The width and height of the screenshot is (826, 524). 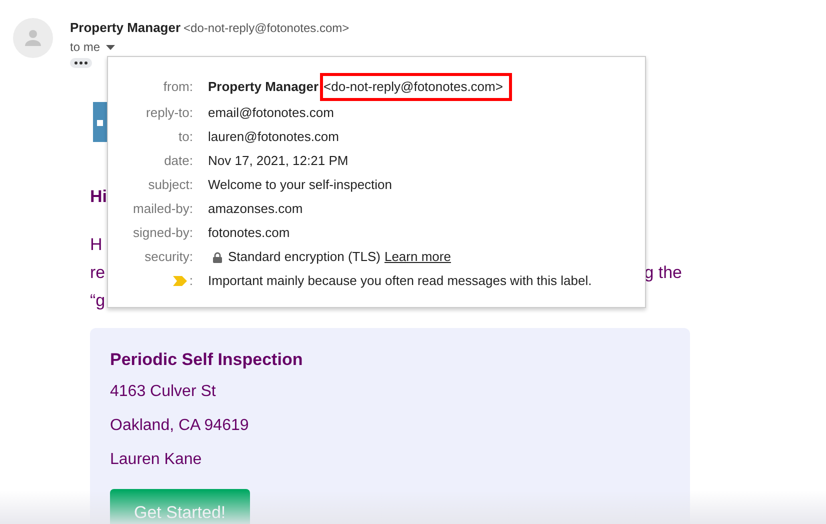 What do you see at coordinates (85, 47) in the screenshot?
I see `recipient-text: to me` at bounding box center [85, 47].